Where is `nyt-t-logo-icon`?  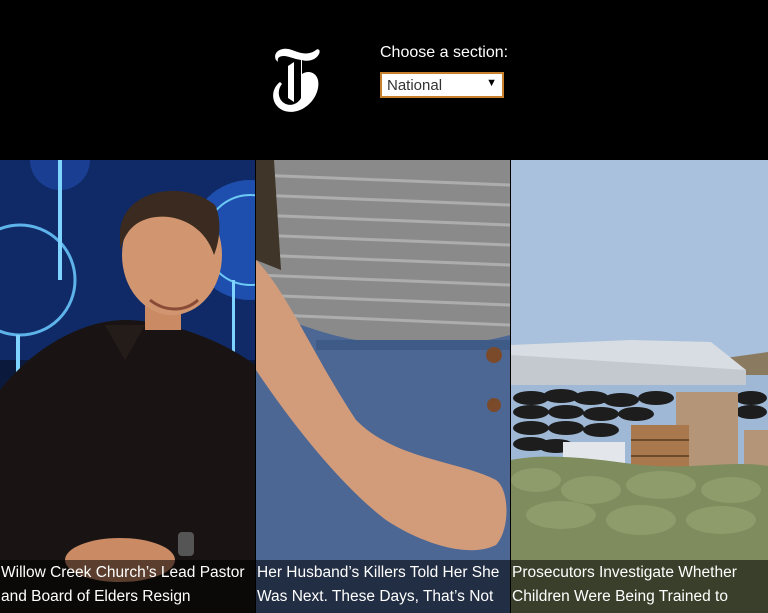 nyt-t-logo-icon is located at coordinates (296, 80).